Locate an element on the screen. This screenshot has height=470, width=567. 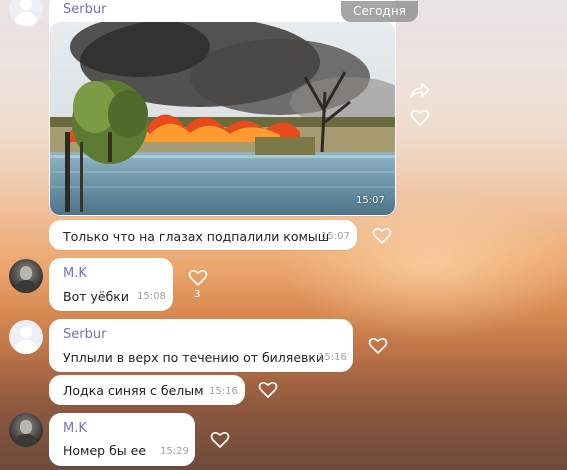
message-text: Только что на глазах подпалили комыш is located at coordinates (196, 236).